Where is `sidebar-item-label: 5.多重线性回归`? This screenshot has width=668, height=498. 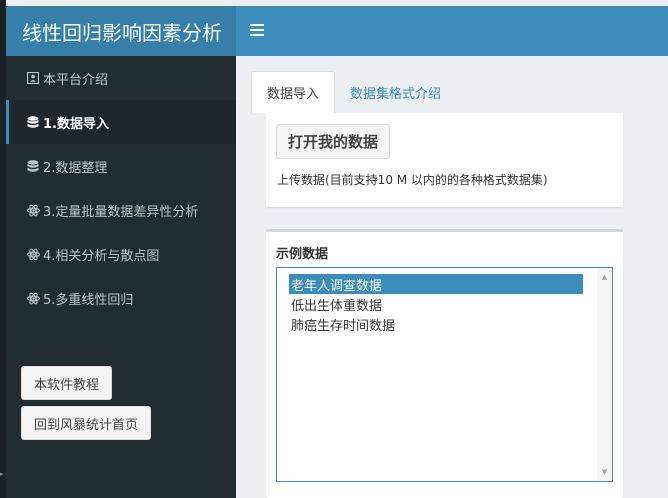
sidebar-item-label: 5.多重线性回归 is located at coordinates (88, 300).